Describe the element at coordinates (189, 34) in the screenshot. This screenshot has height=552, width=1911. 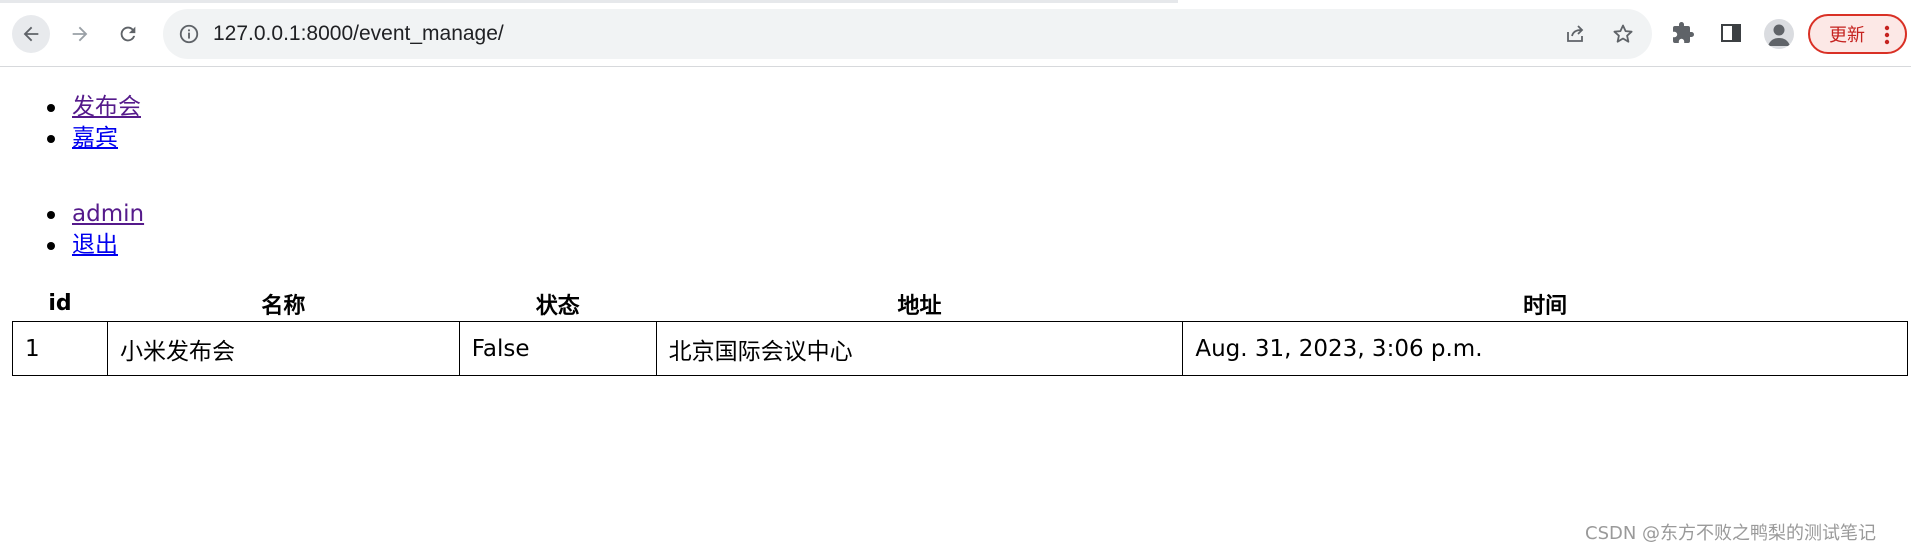
I see `site-info-icon` at that location.